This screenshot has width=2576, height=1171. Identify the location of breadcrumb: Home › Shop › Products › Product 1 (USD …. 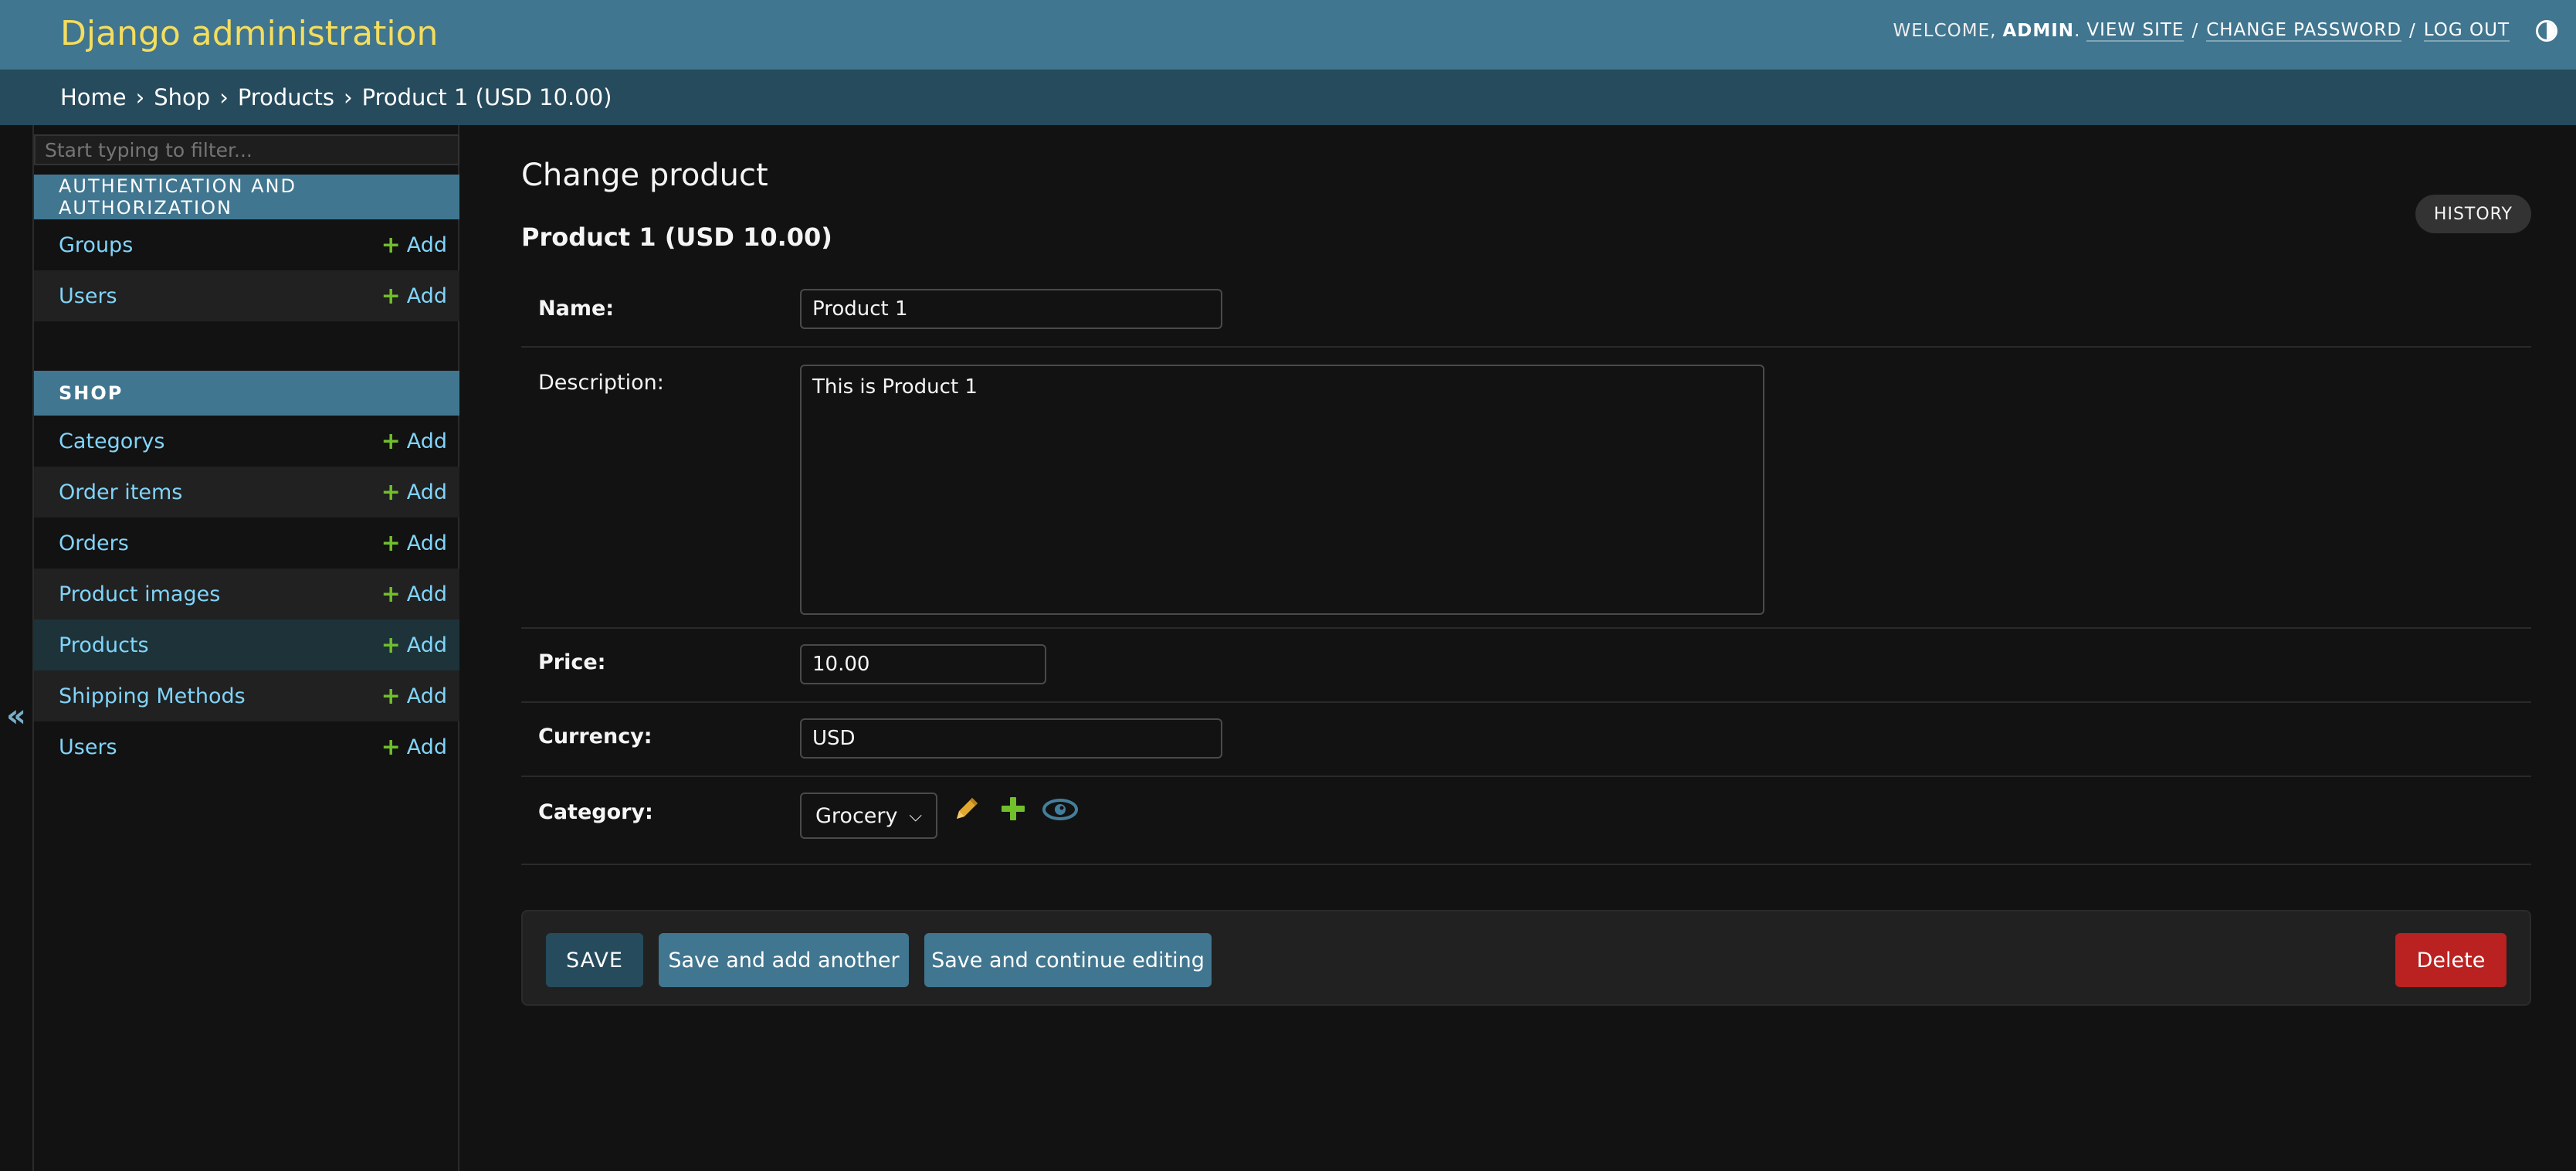
(1288, 97).